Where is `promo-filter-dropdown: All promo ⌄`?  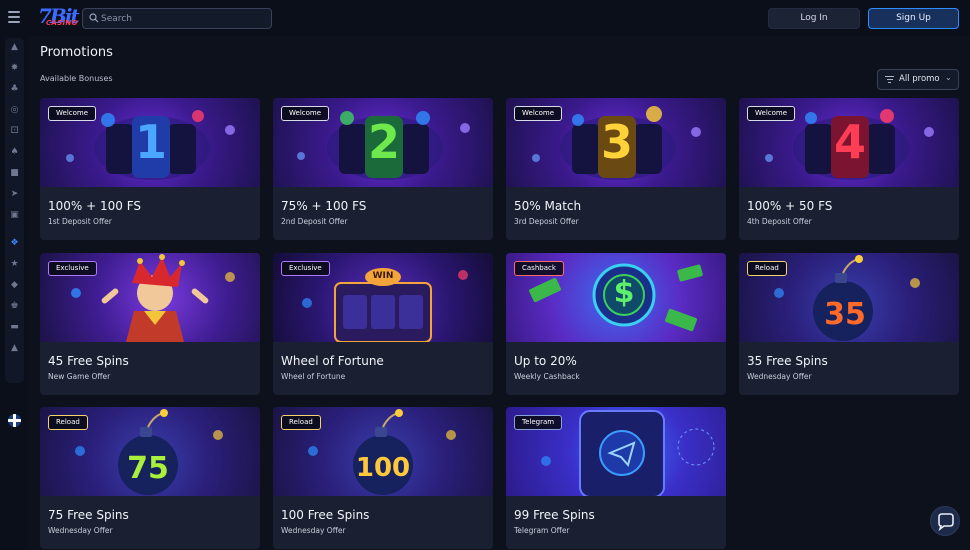 promo-filter-dropdown: All promo ⌄ is located at coordinates (918, 79).